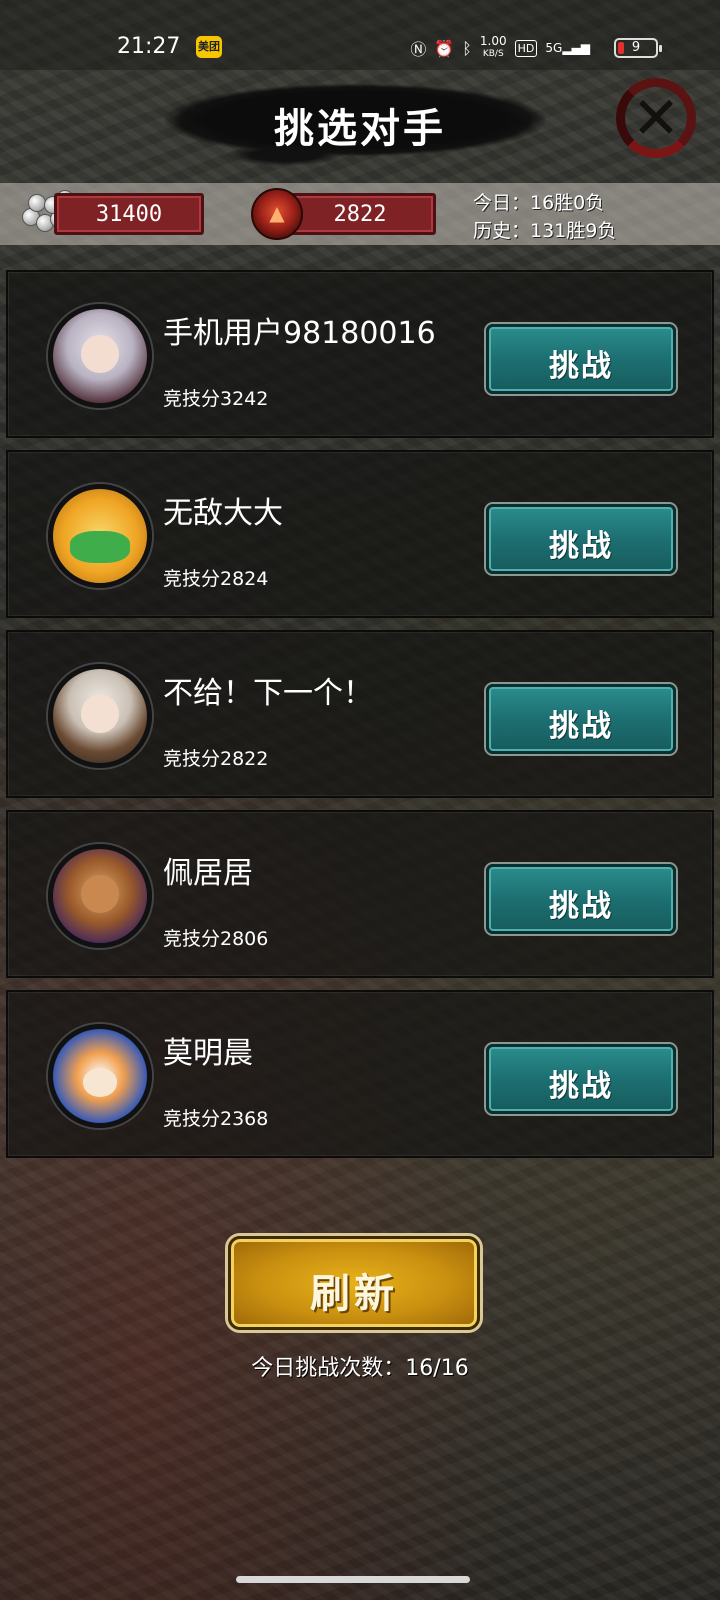 The height and width of the screenshot is (1600, 720). I want to click on today-record: 今日：16胜0负, so click(539, 203).